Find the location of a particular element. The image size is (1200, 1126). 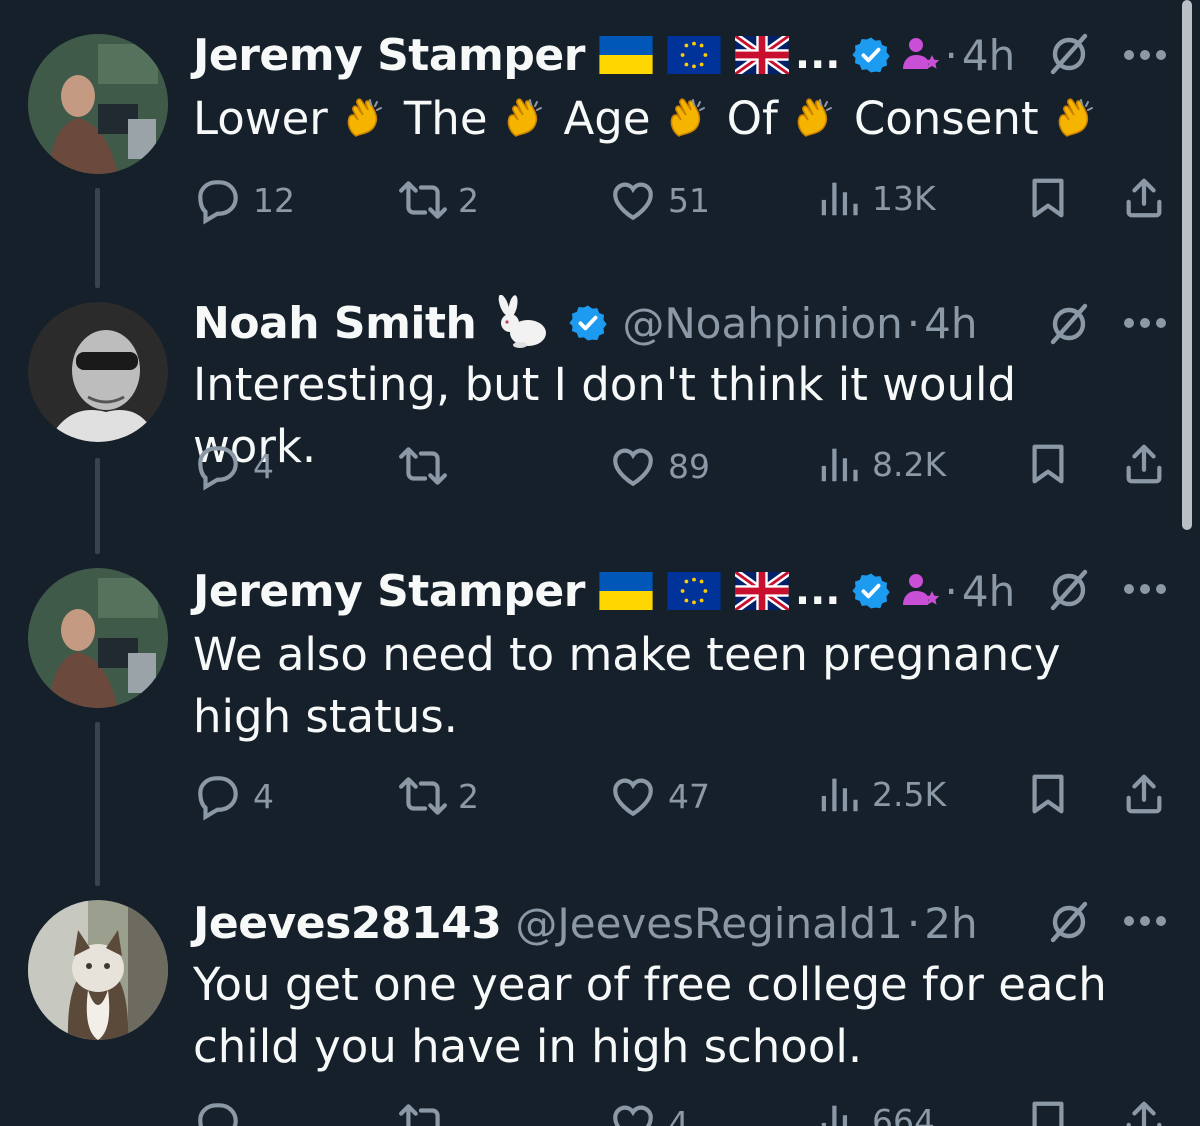

display-name: Jeeves28143 is located at coordinates (347, 923).